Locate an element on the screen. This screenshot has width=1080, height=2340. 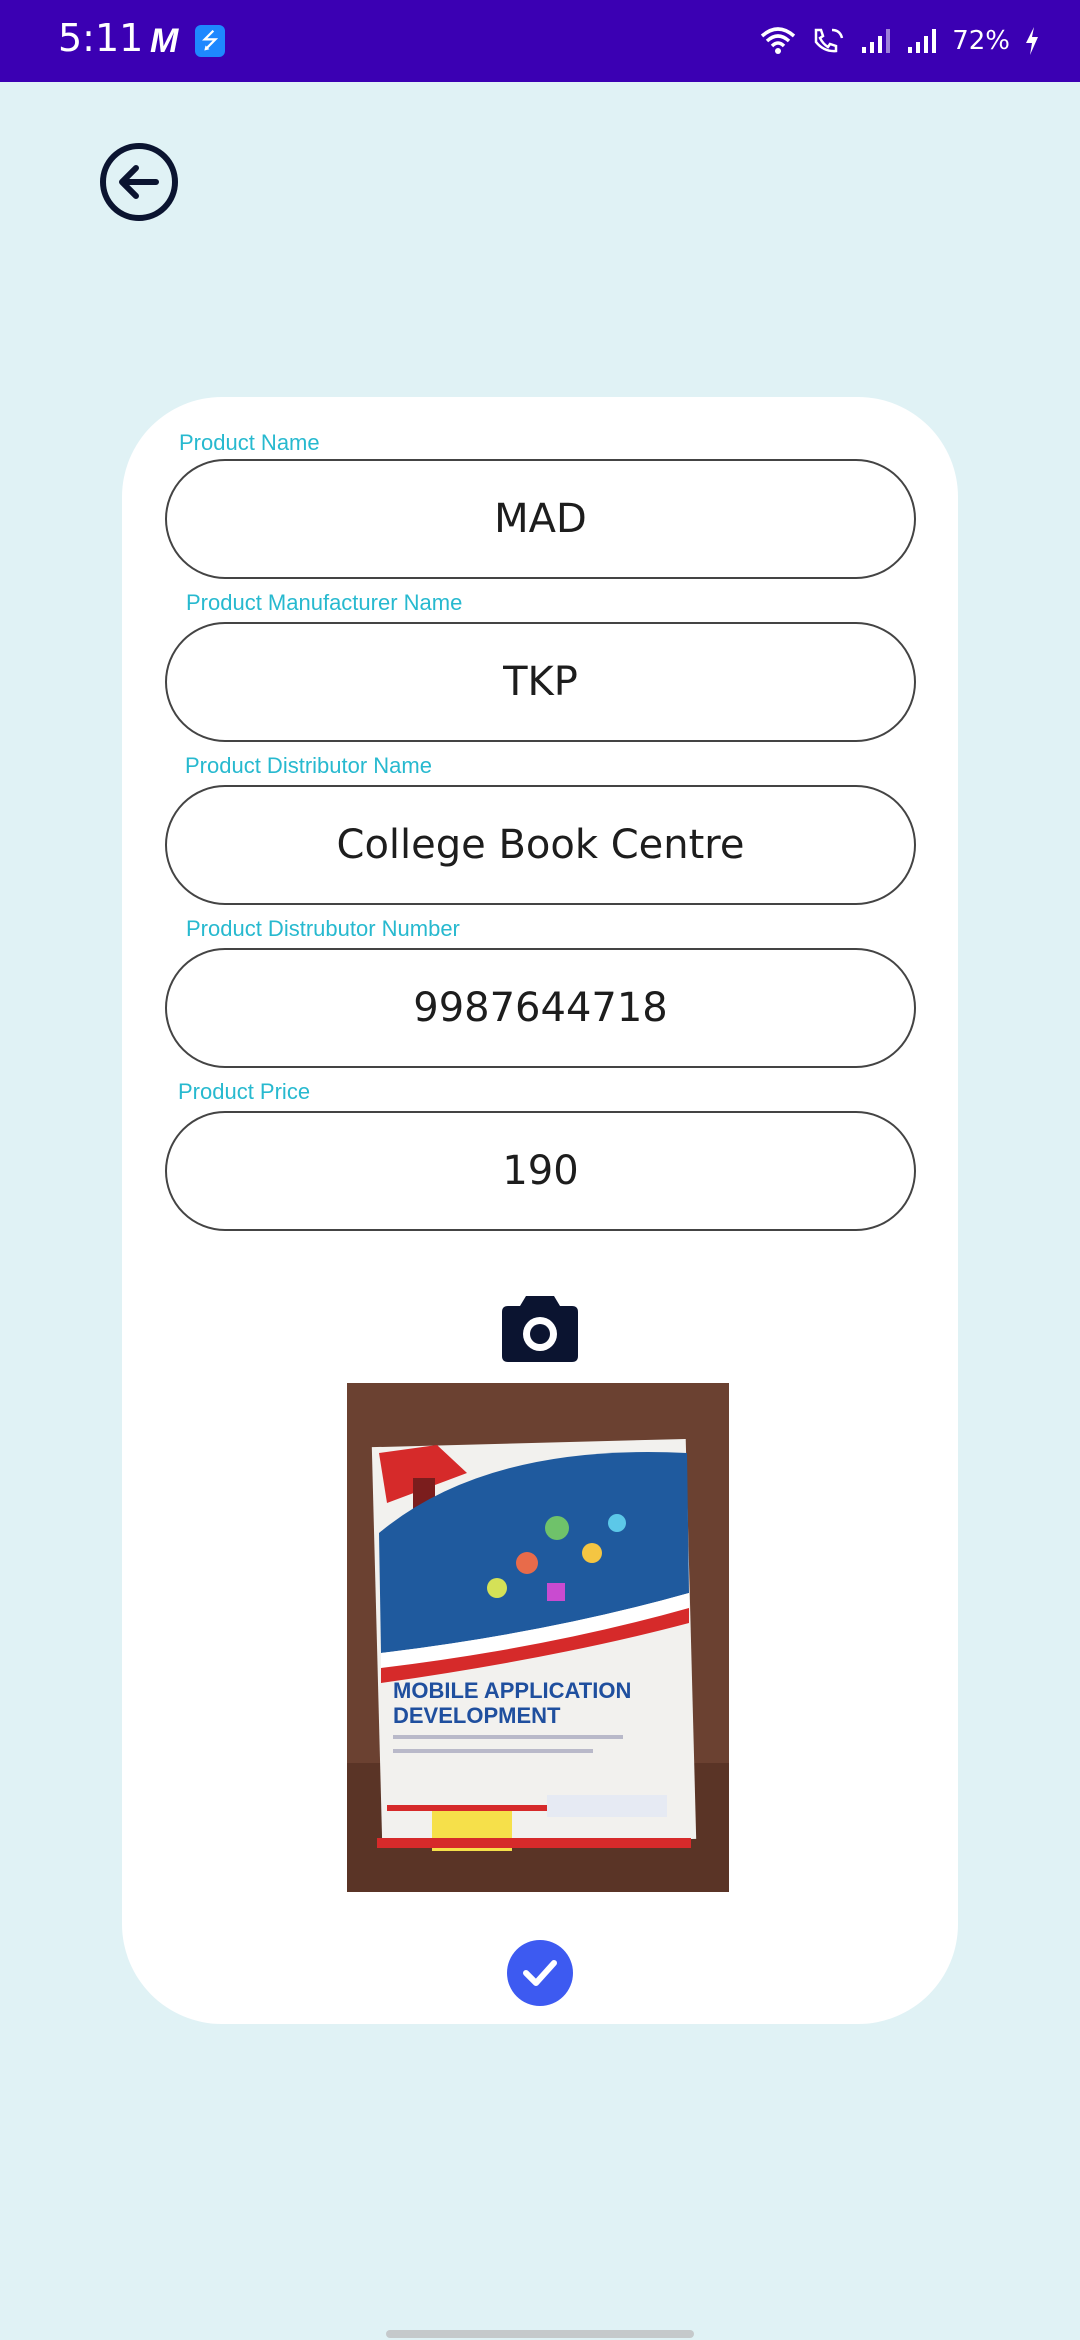
check-icon is located at coordinates (540, 1973).